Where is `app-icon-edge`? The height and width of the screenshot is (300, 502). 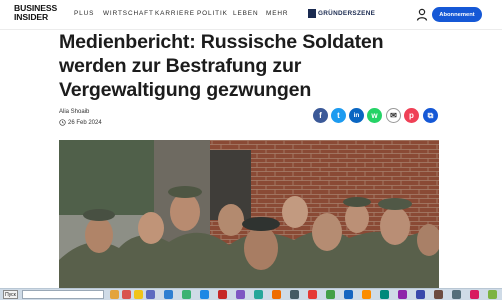 app-icon-edge is located at coordinates (204, 294).